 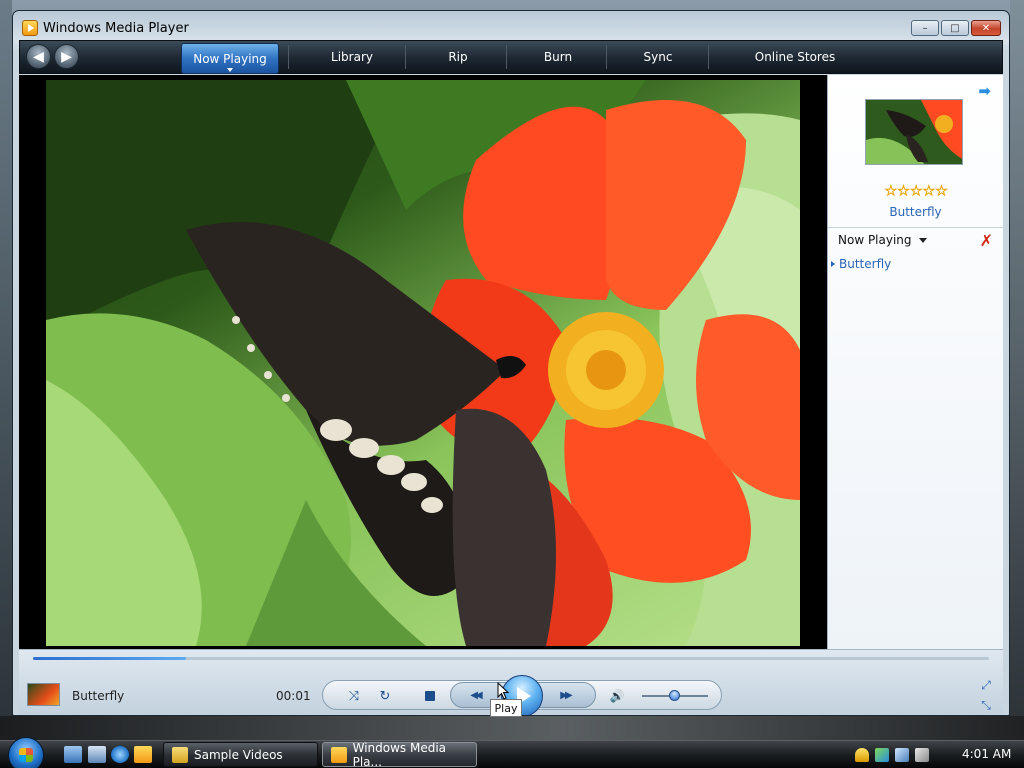 What do you see at coordinates (506, 708) in the screenshot?
I see `play-tooltip: Play` at bounding box center [506, 708].